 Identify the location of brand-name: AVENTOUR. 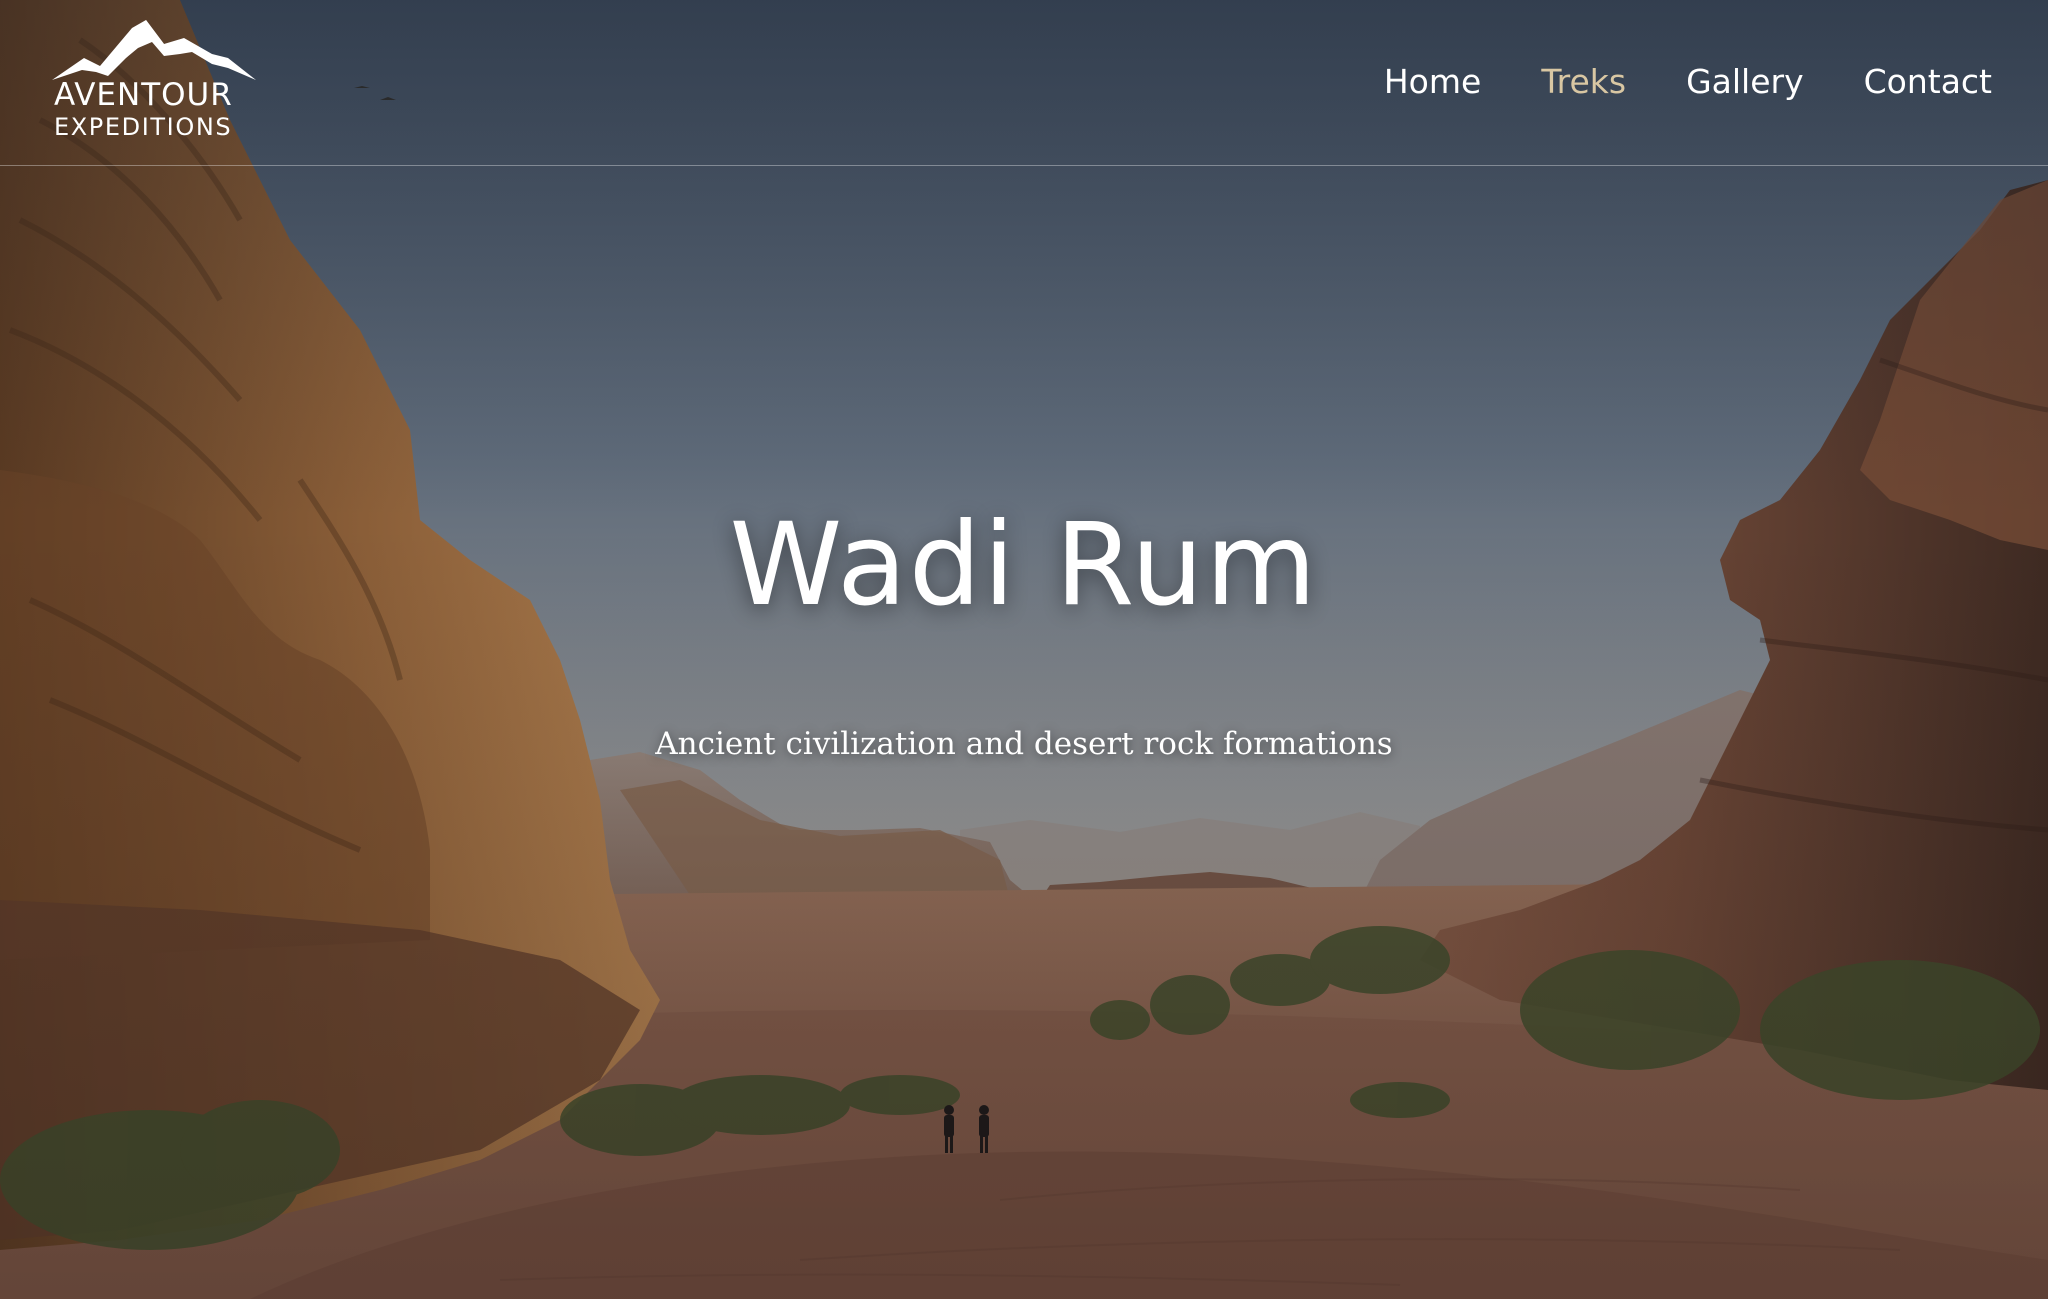
(143, 95).